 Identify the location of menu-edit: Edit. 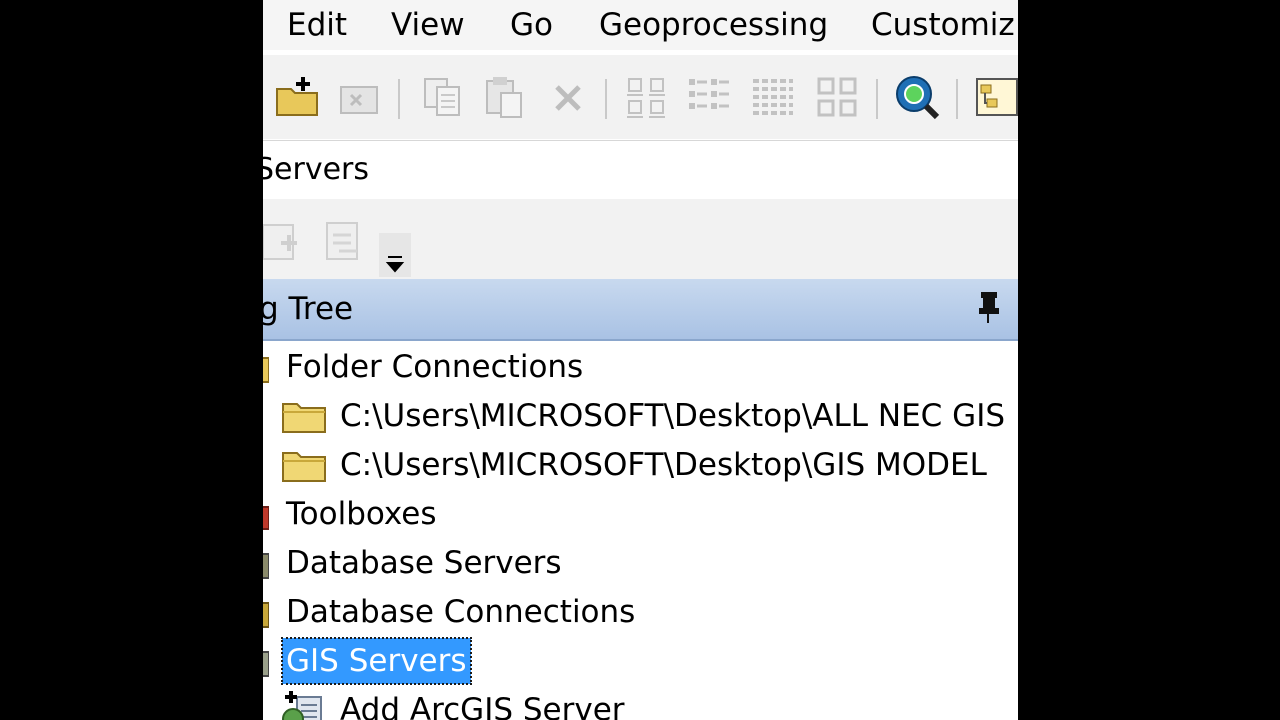
(317, 25).